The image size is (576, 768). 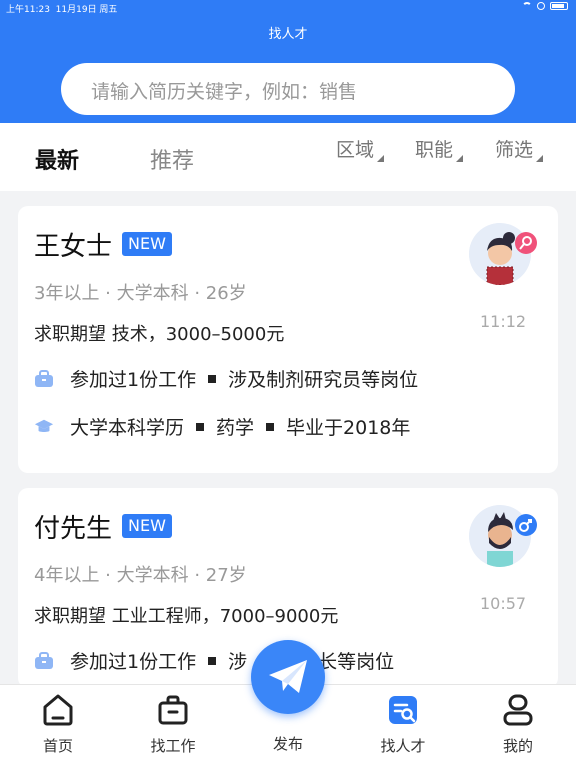 I want to click on candidate-meta: 3年以上 · 大学本科 · 26岁, so click(x=140, y=293).